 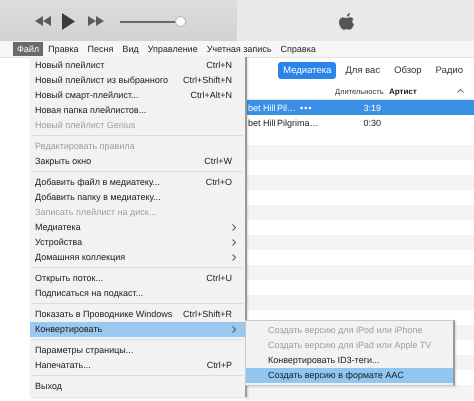 What do you see at coordinates (371, 123) in the screenshot?
I see `table-cell-text: 0:30` at bounding box center [371, 123].